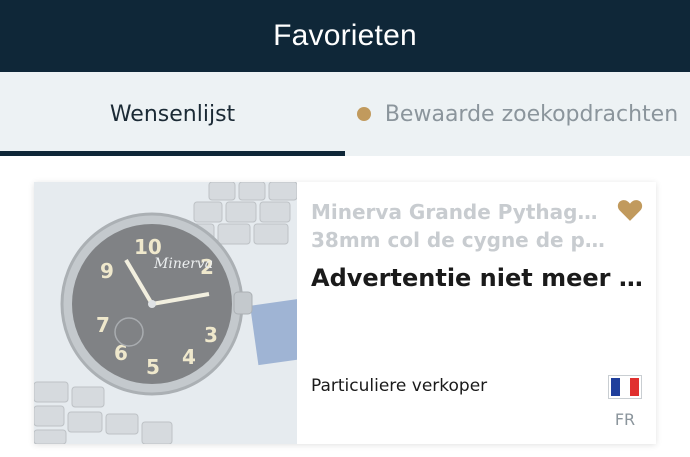 Image resolution: width=690 pixels, height=457 pixels. What do you see at coordinates (363, 114) in the screenshot?
I see `notification-dot-icon` at bounding box center [363, 114].